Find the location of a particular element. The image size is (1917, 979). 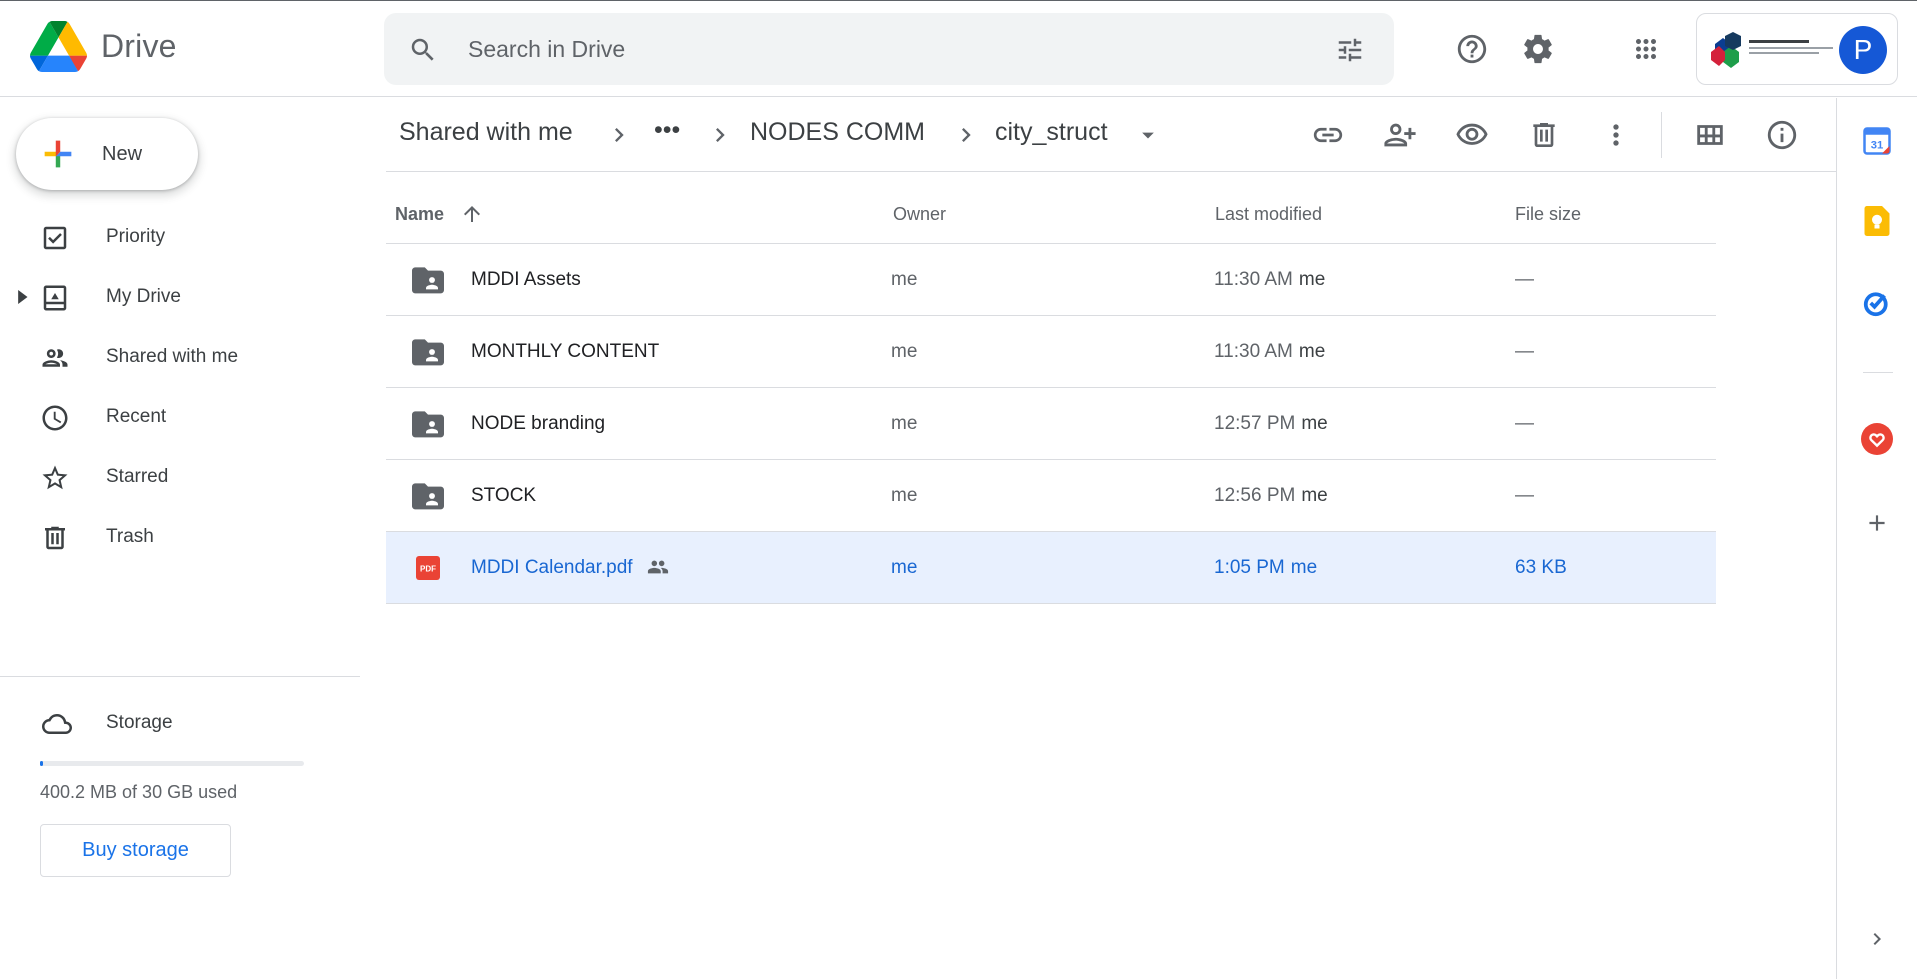

drive-logo: Drive is located at coordinates (103, 46).